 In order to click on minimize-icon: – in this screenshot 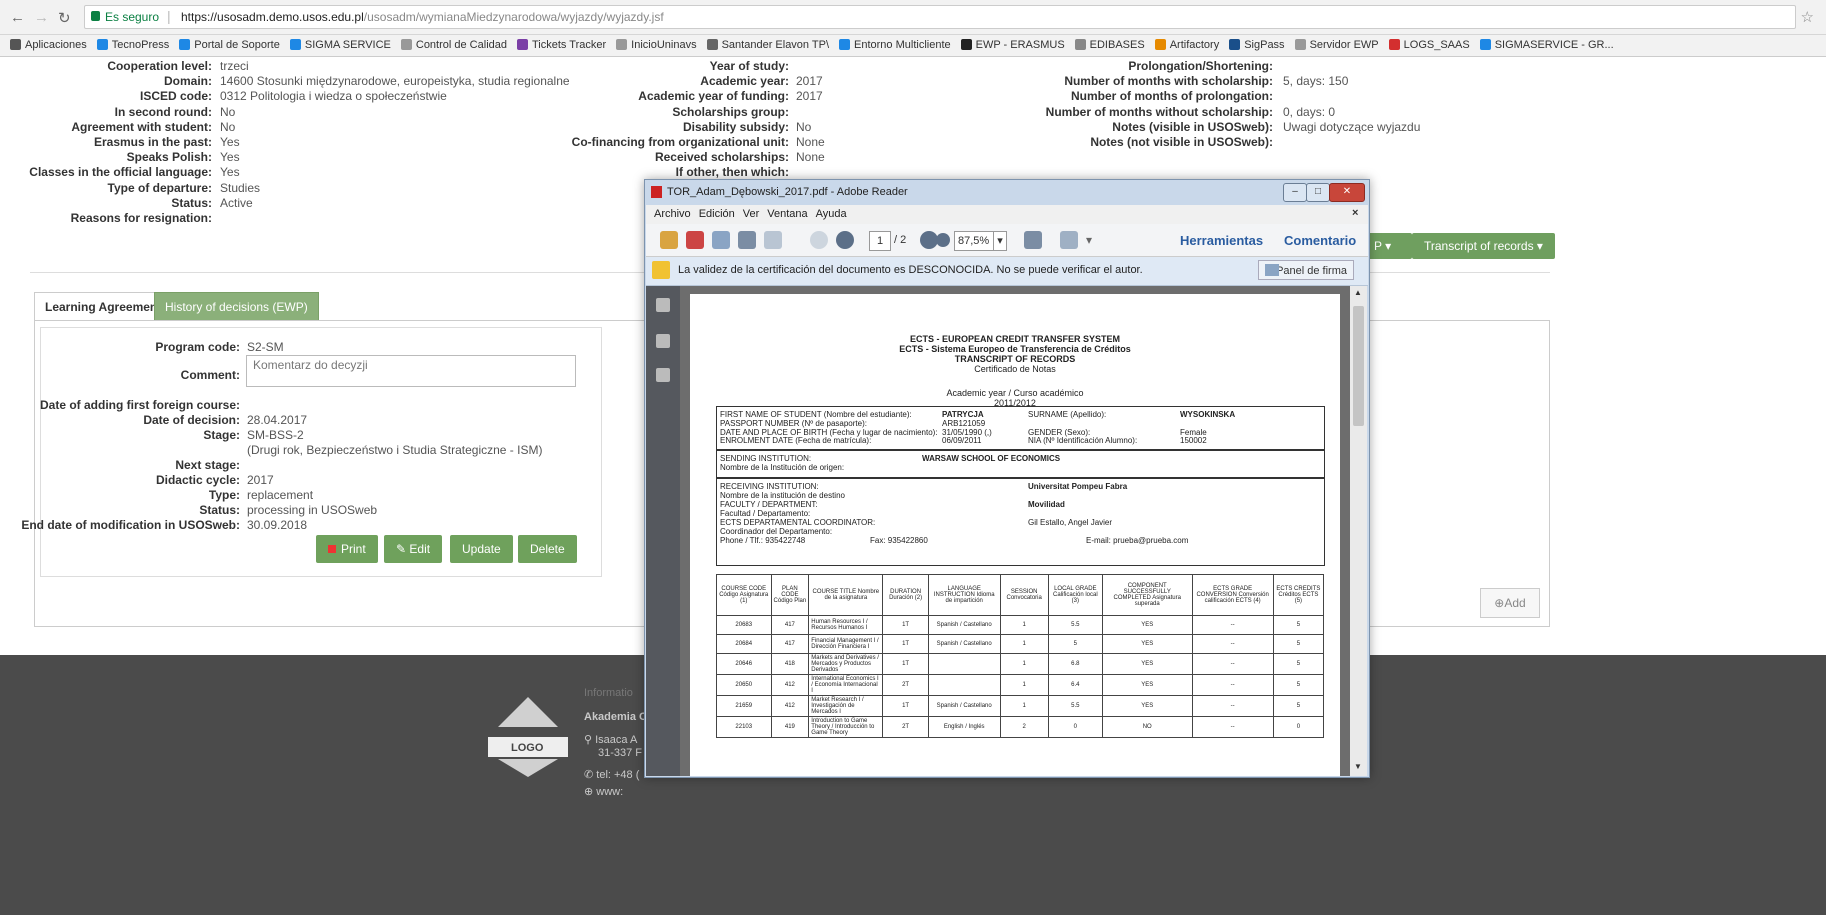, I will do `click(1295, 192)`.